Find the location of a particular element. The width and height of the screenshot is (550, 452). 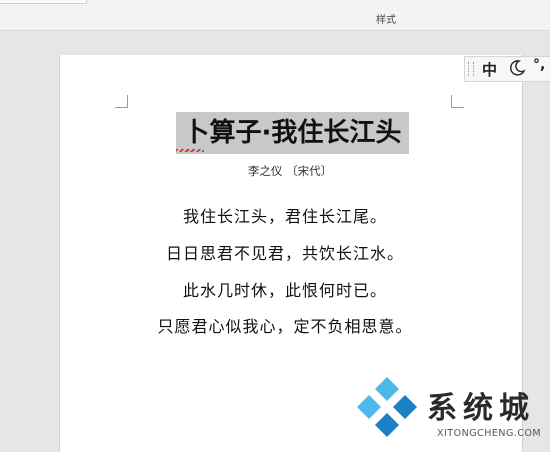

poem-line: 此水几时休，此恨何时已。 is located at coordinates (285, 289).